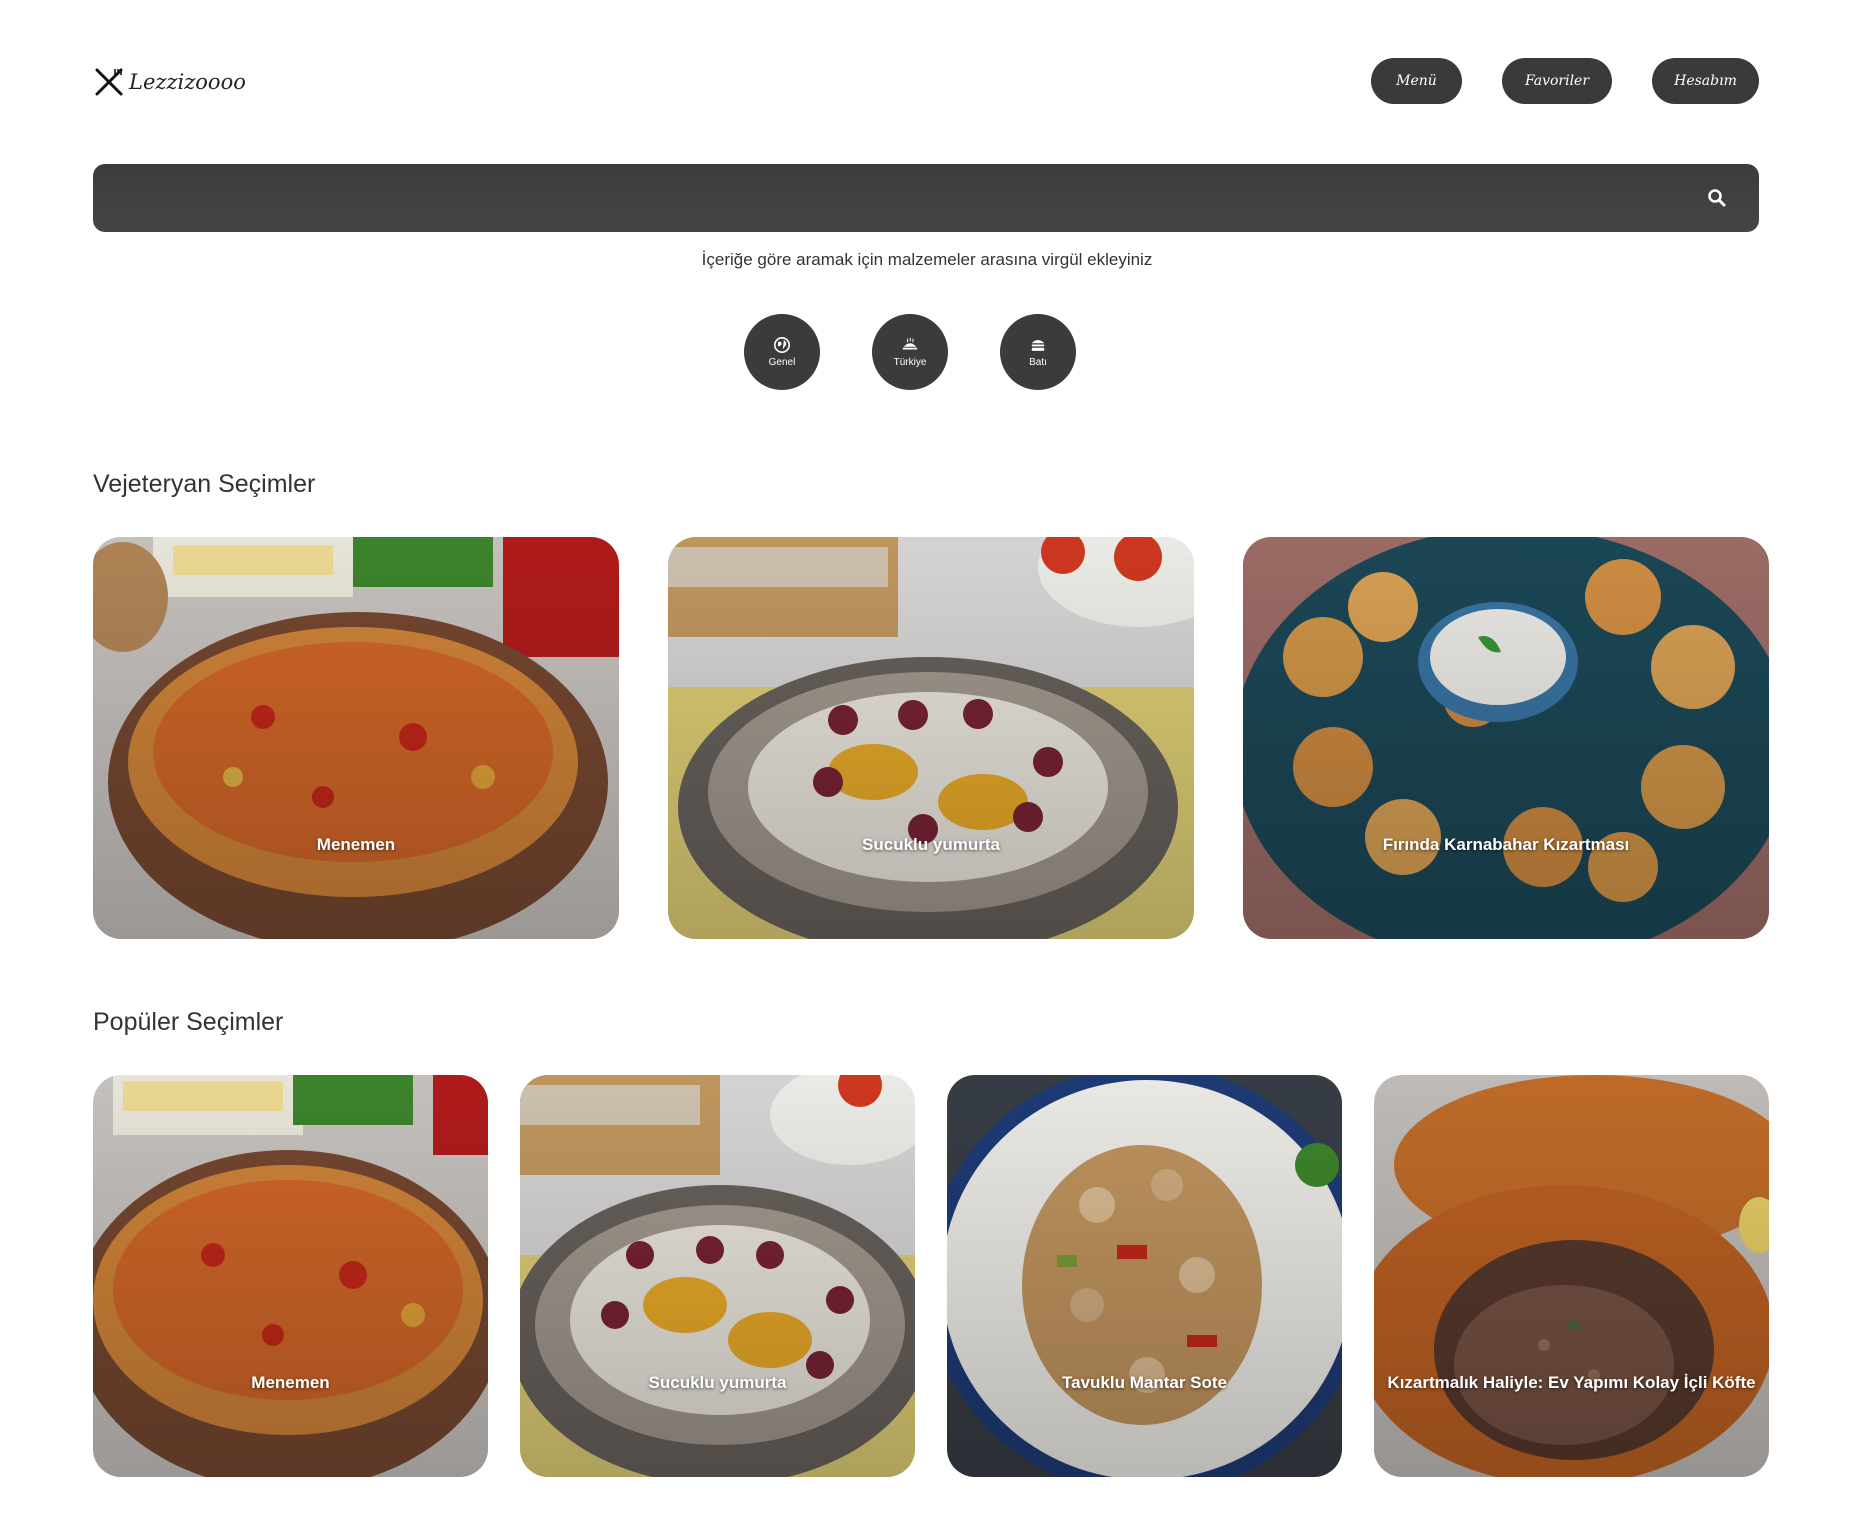  What do you see at coordinates (1506, 844) in the screenshot?
I see `recipe-card-label: Fırında Karnabahar Kızartması` at bounding box center [1506, 844].